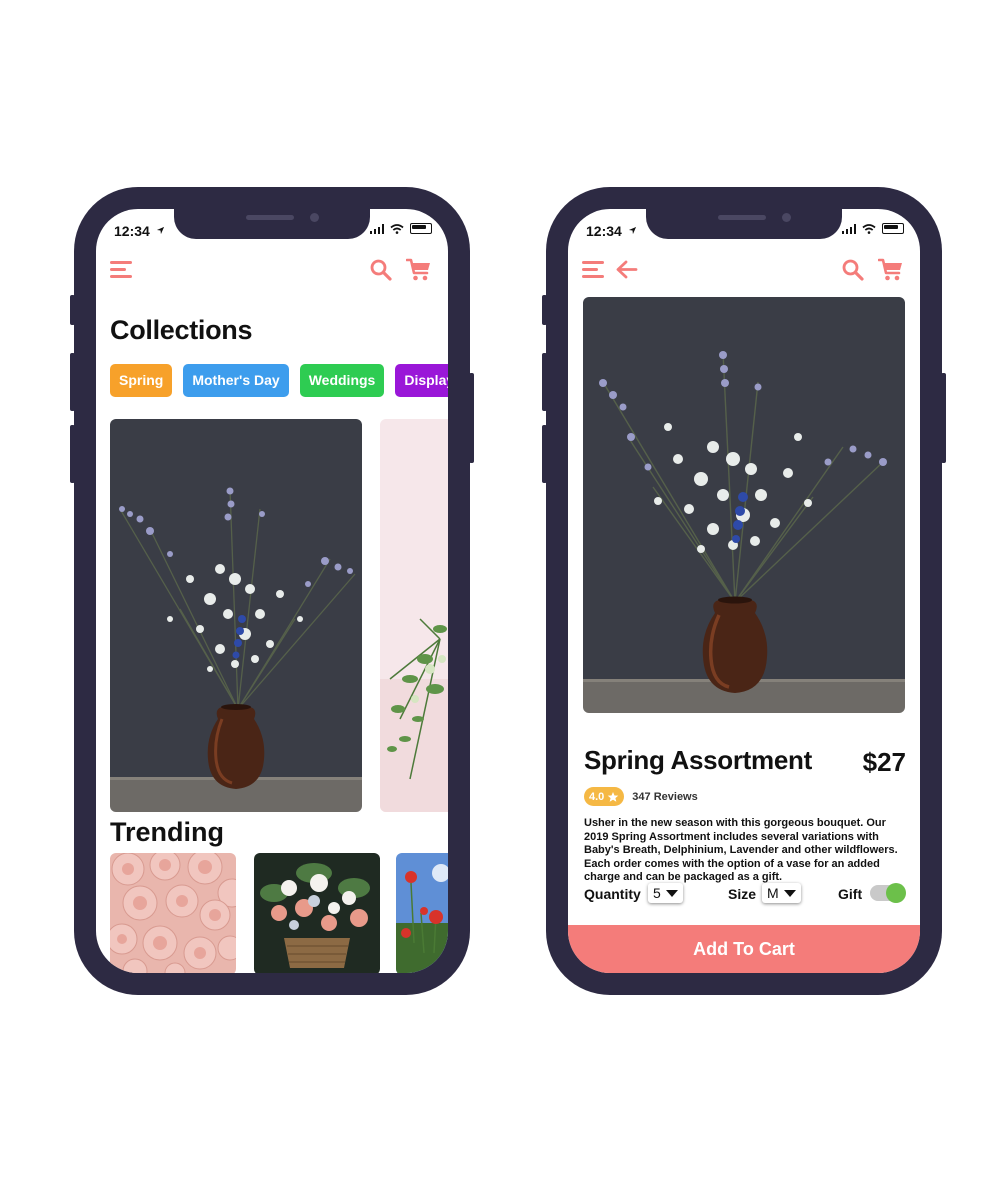 The width and height of the screenshot is (1000, 1180). What do you see at coordinates (884, 762) in the screenshot?
I see `product-price: $27` at bounding box center [884, 762].